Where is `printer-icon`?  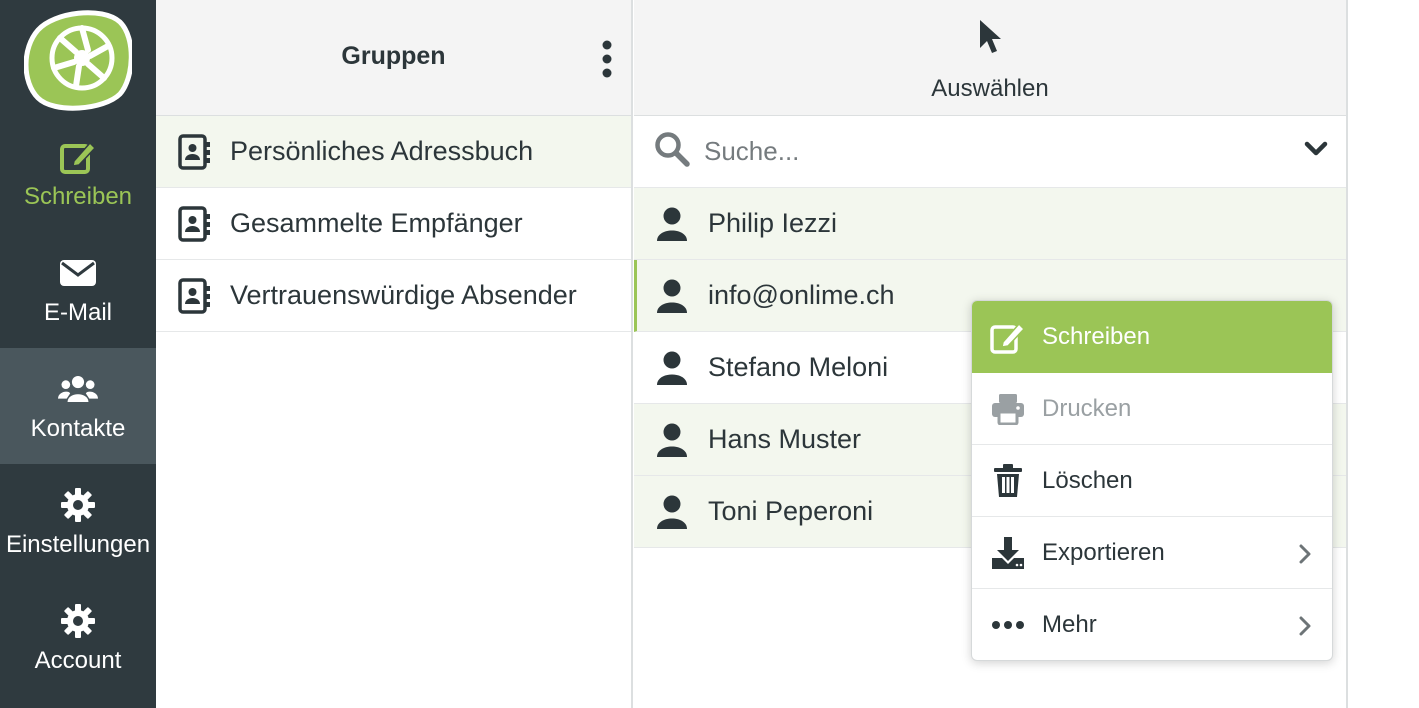 printer-icon is located at coordinates (1008, 409).